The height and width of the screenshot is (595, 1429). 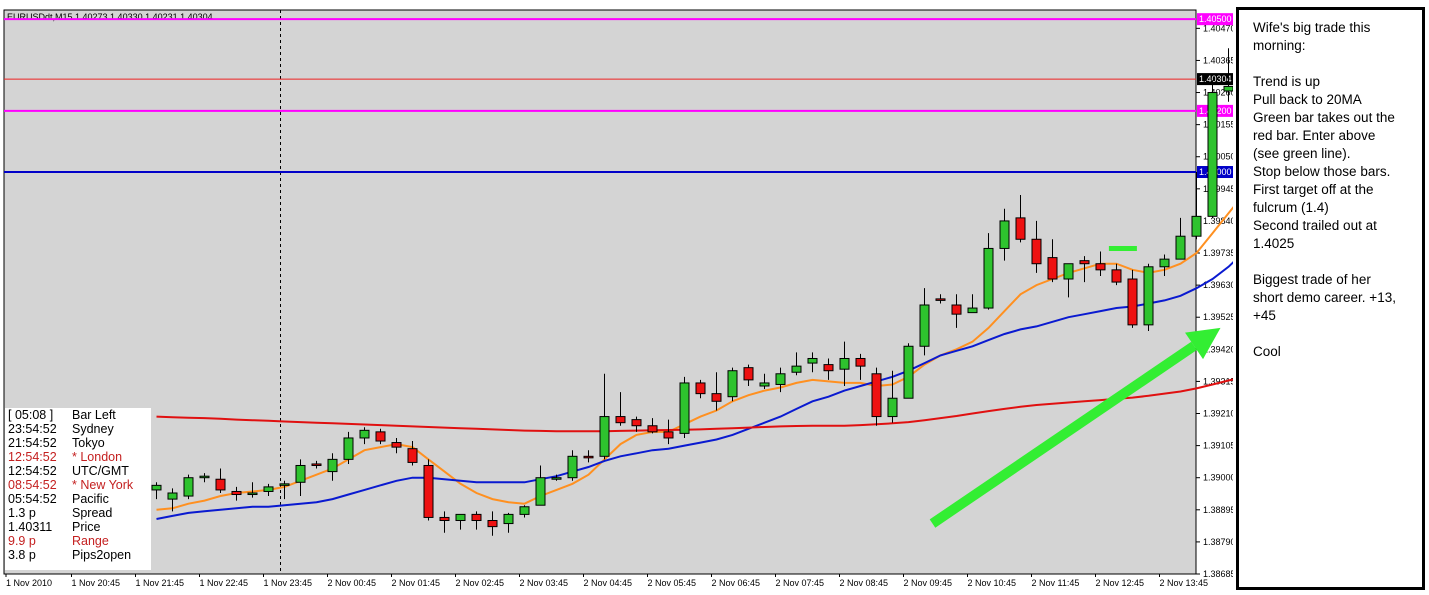 I want to click on y-tick-label: 1.39000, so click(x=1218, y=478).